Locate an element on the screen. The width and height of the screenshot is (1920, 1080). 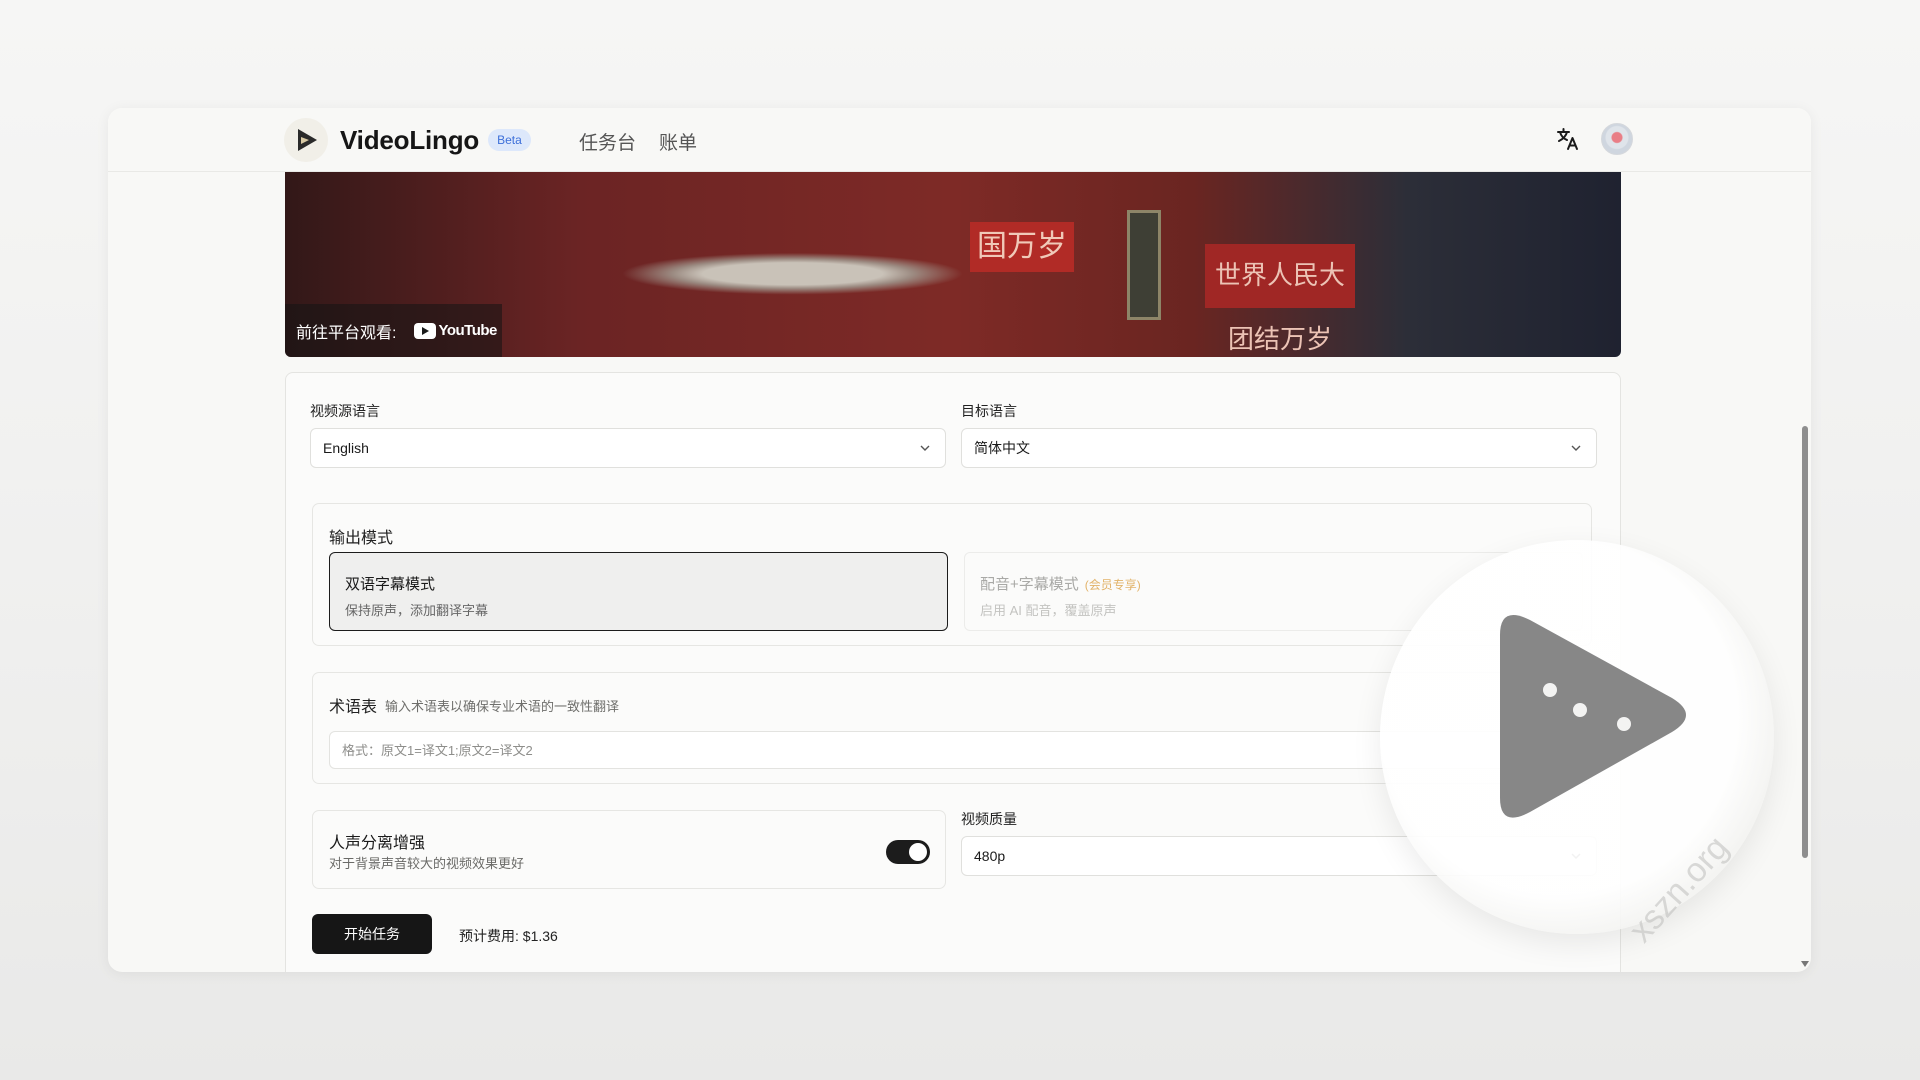
youtube-link: YouTube is located at coordinates (455, 330).